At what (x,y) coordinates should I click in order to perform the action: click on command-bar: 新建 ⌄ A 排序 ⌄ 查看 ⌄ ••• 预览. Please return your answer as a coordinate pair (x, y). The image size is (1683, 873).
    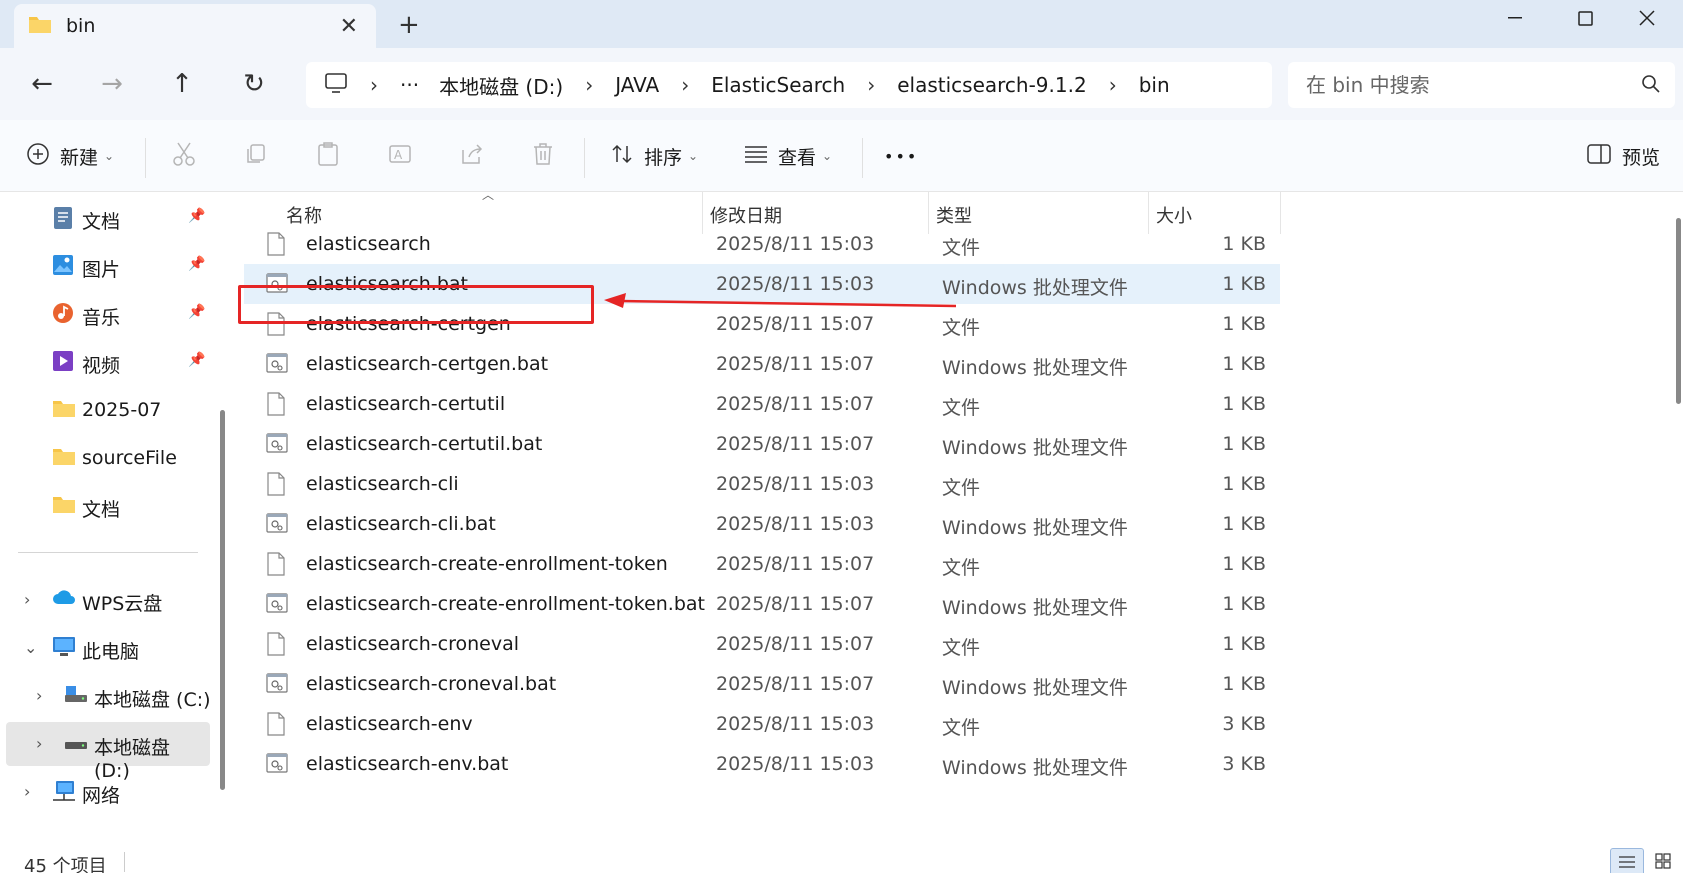
    Looking at the image, I should click on (841, 156).